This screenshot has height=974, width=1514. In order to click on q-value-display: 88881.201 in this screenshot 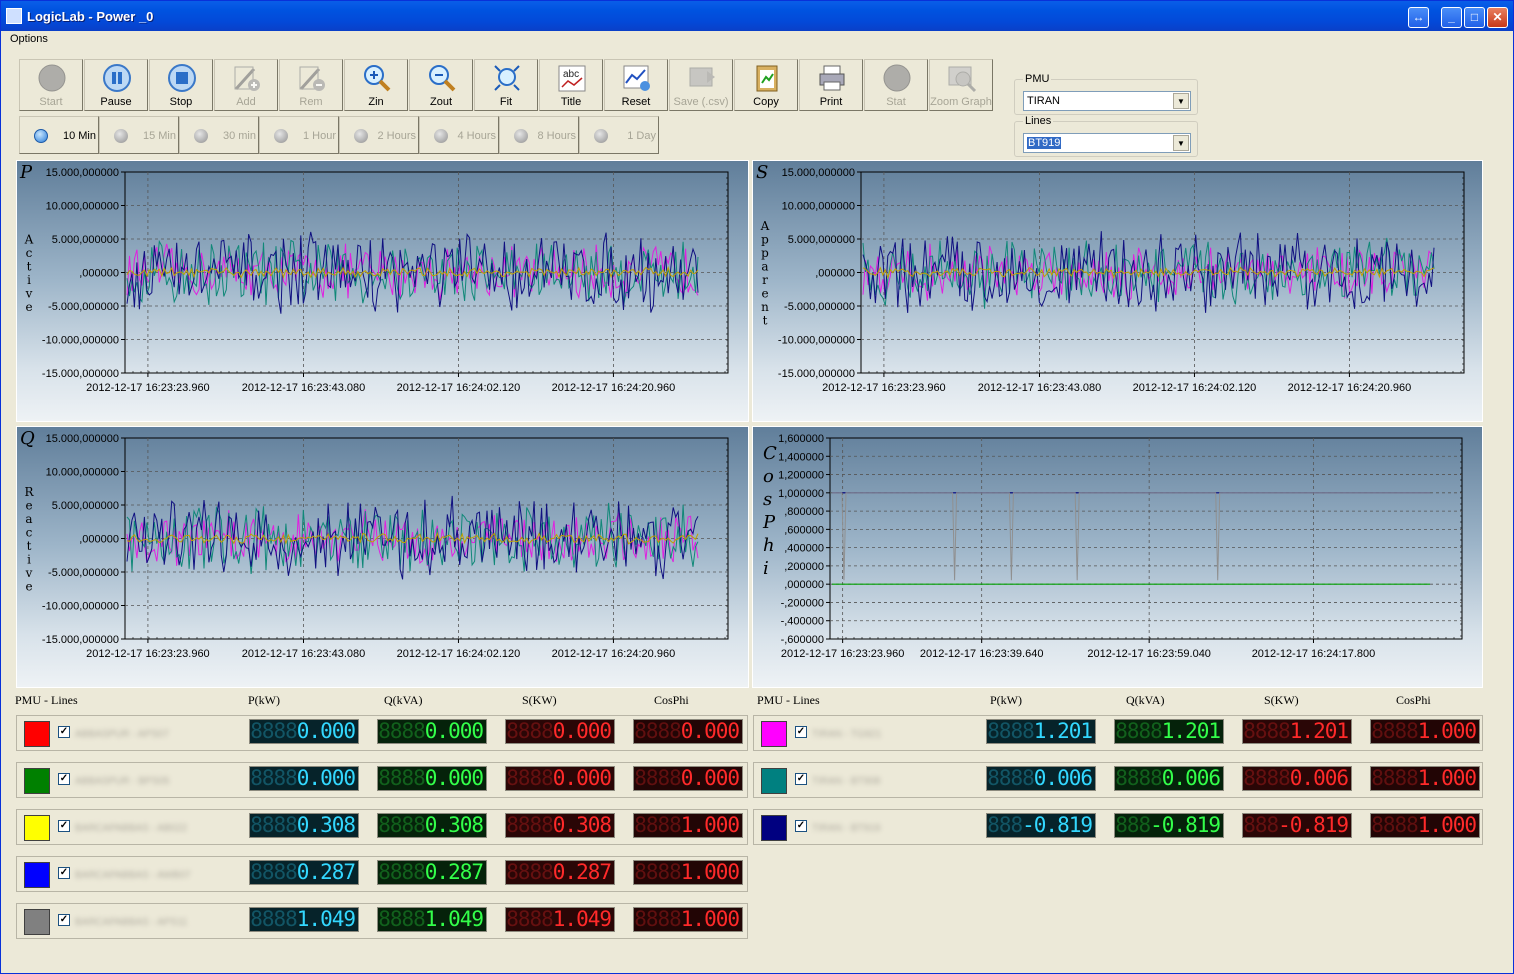, I will do `click(1169, 731)`.